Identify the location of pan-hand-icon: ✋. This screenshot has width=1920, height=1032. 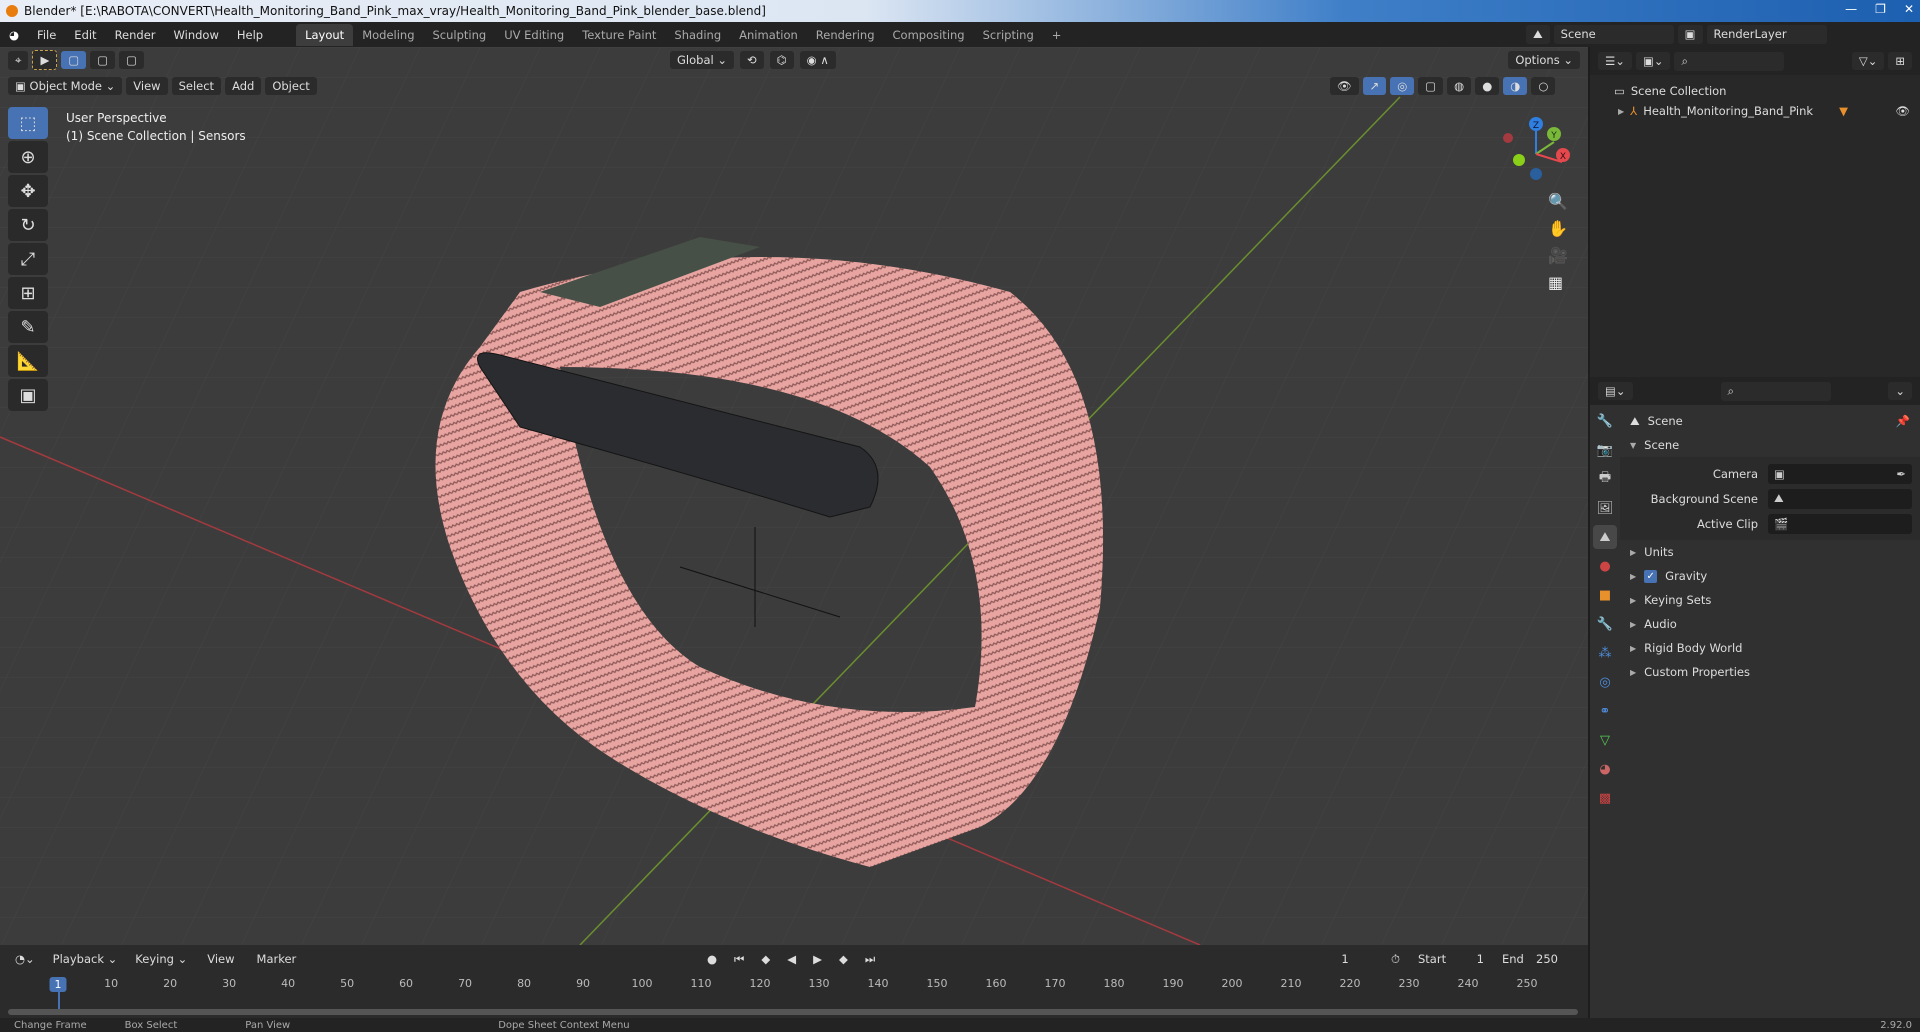
(1558, 228).